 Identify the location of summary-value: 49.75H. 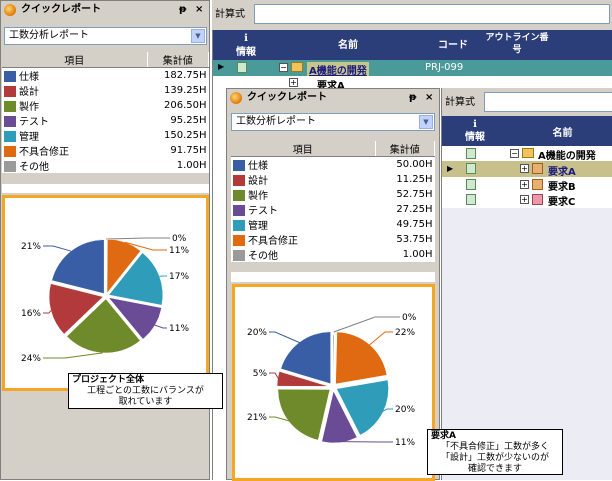
(405, 224).